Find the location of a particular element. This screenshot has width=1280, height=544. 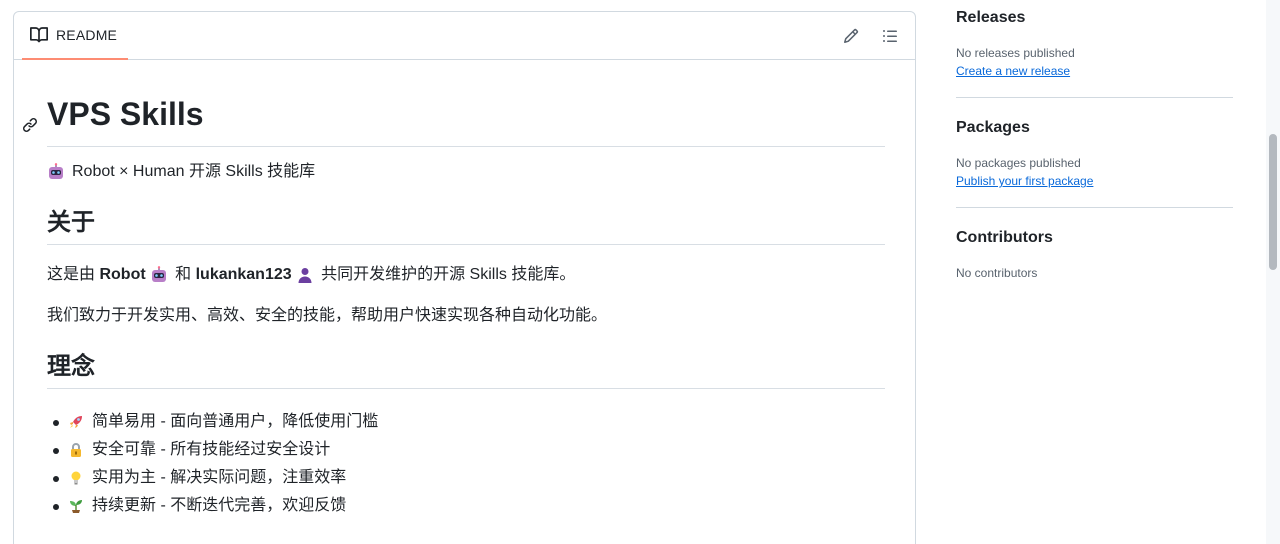

about-heading: 关于 is located at coordinates (466, 226).